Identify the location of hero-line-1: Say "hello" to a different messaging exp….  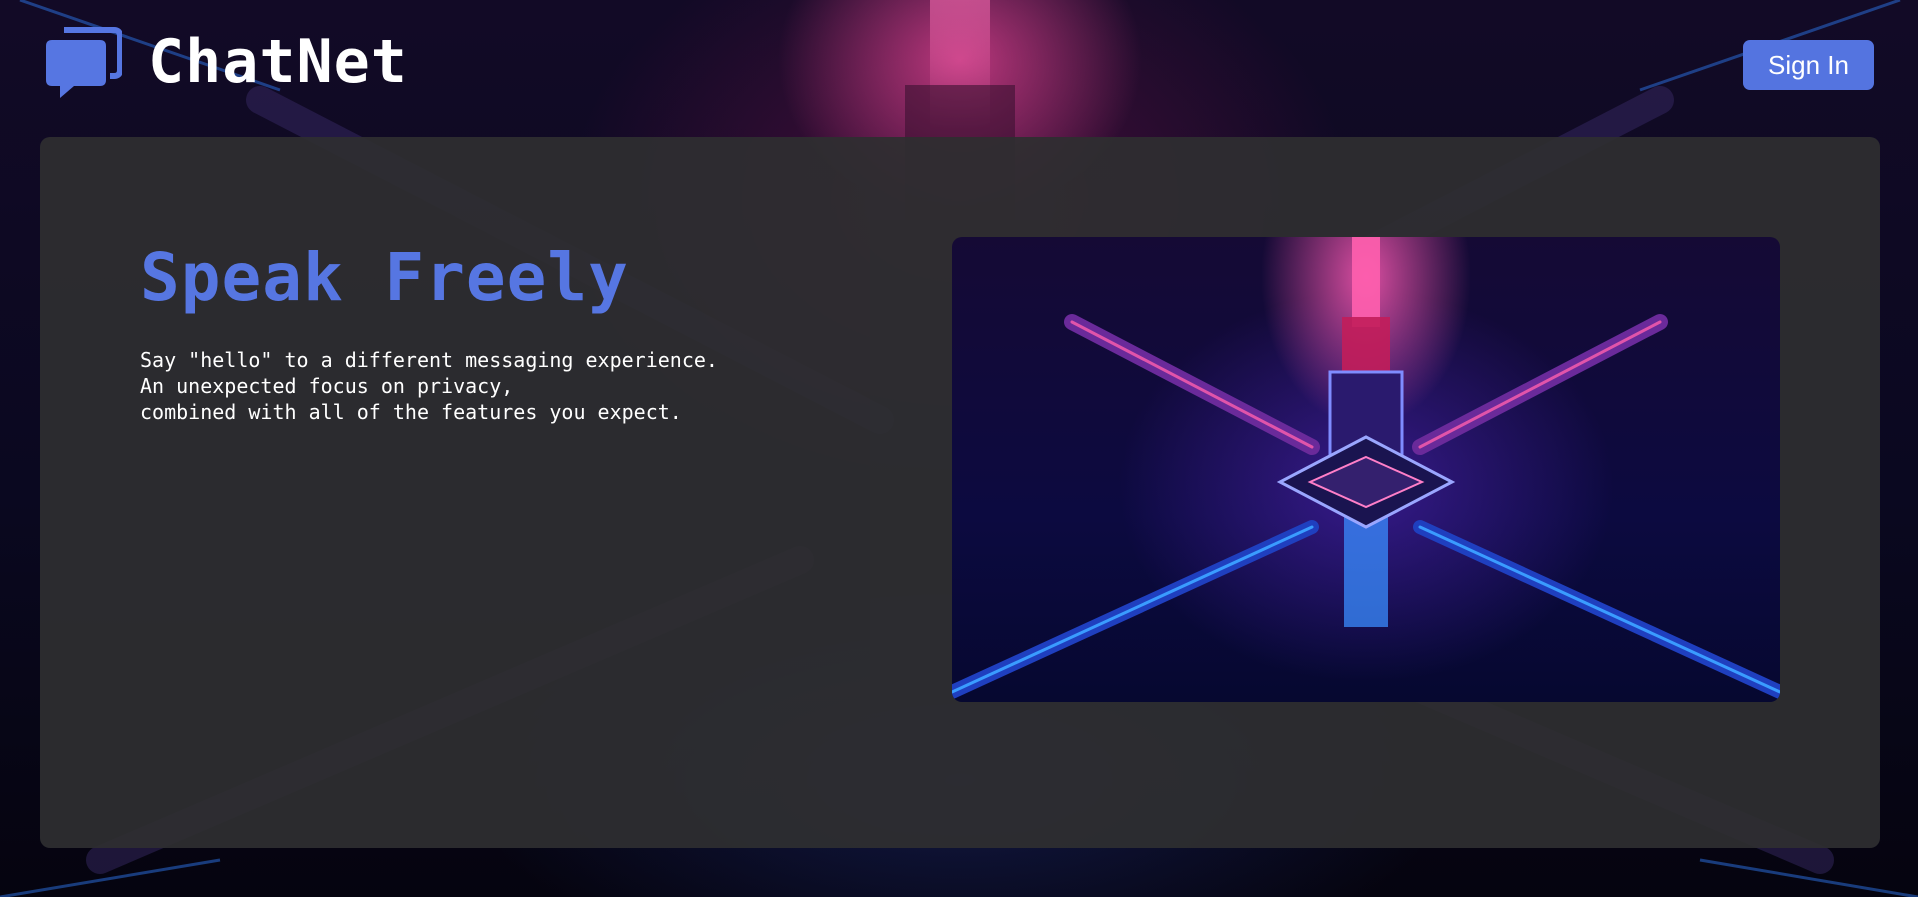
(429, 360).